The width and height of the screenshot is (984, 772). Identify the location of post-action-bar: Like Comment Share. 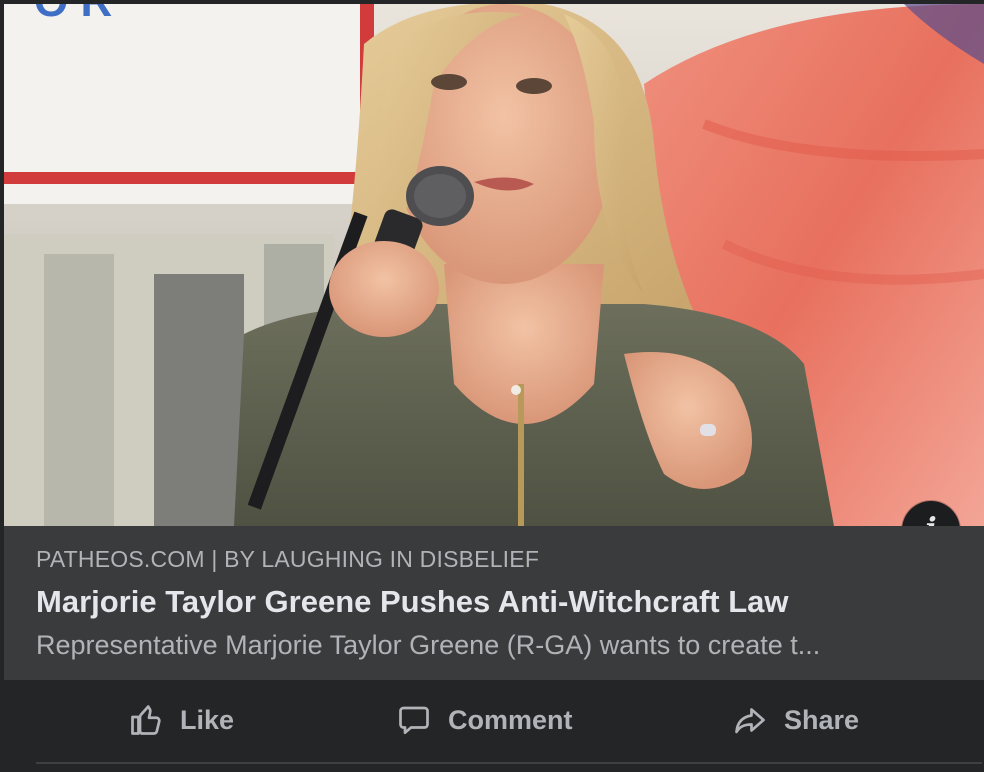
(494, 726).